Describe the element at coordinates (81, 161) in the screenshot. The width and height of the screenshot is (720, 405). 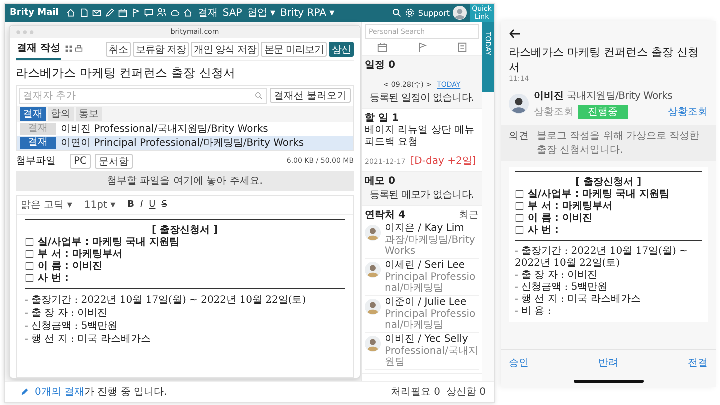
I see `attach-source-button: PC` at that location.